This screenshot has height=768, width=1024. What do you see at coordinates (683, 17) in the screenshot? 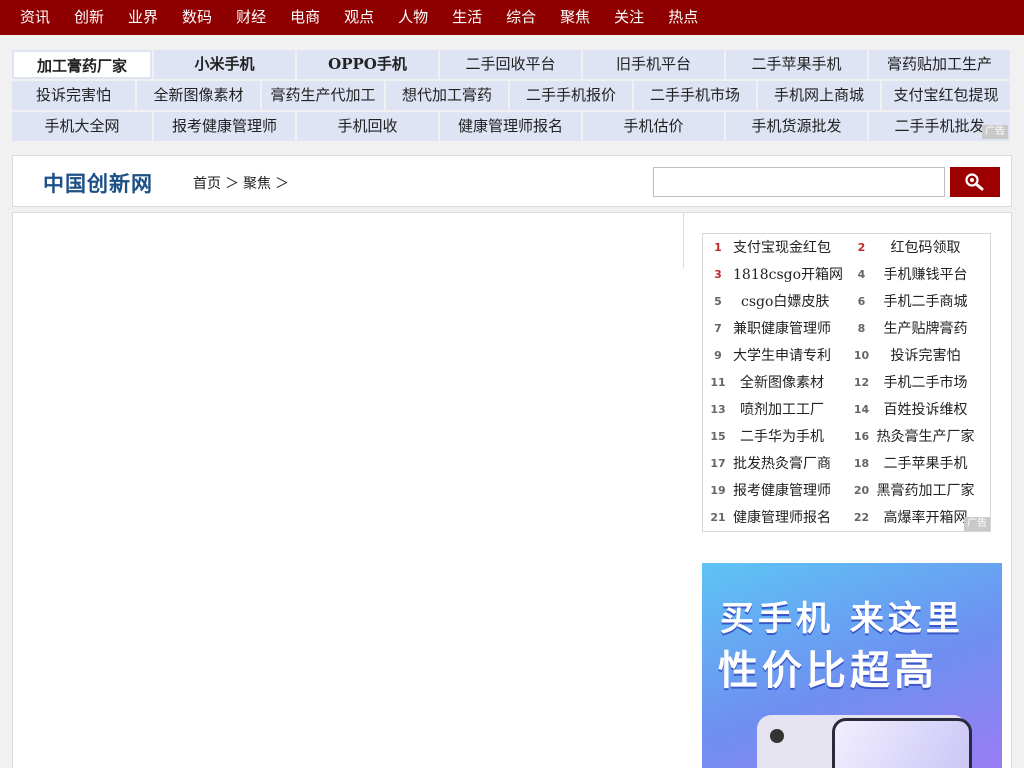
I see `nav-item-hot: 热点` at bounding box center [683, 17].